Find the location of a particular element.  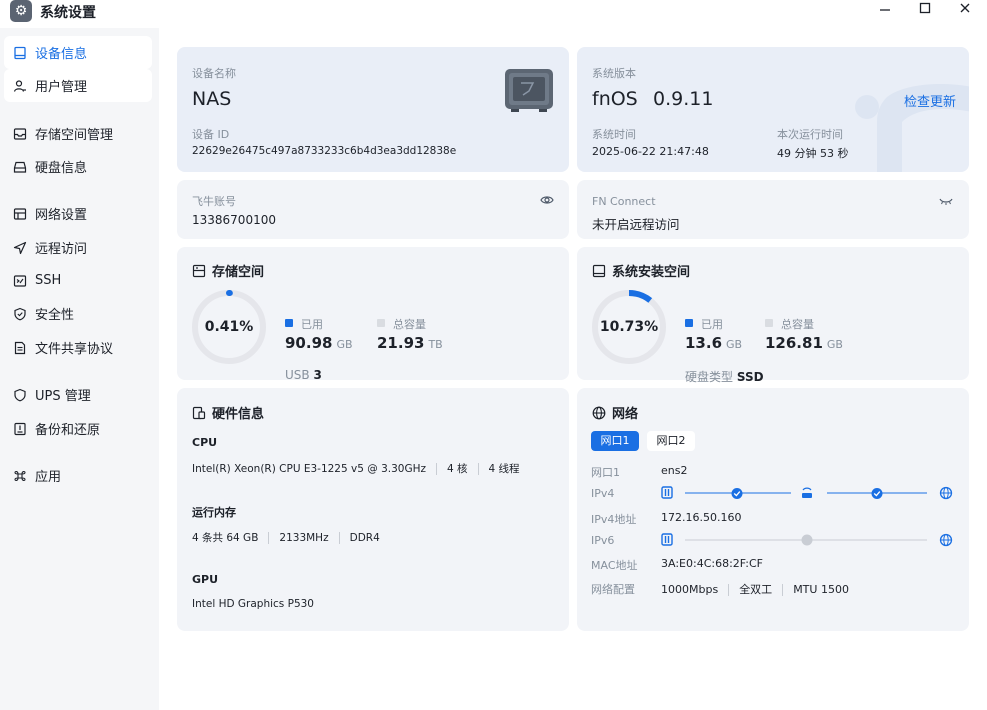

mac-label: MAC地址 is located at coordinates (614, 565).